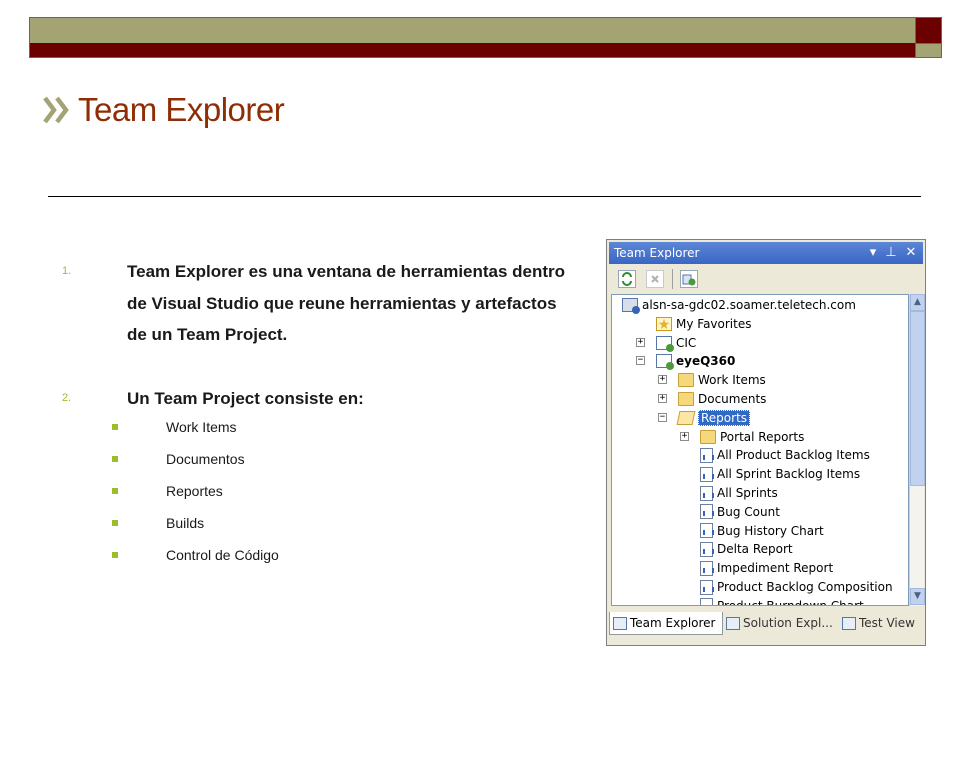 The image size is (960, 768). Describe the element at coordinates (766, 253) in the screenshot. I see `window-titlebar: Team Explorer ▾ ⊥ ✕` at that location.